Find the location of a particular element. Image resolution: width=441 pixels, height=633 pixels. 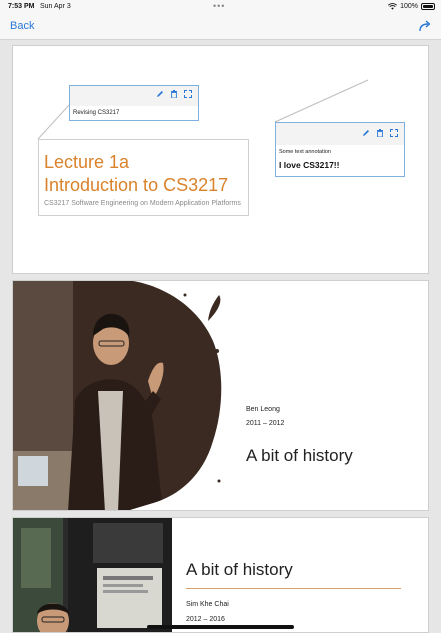

speaker-name: Ben Leong is located at coordinates (263, 409).